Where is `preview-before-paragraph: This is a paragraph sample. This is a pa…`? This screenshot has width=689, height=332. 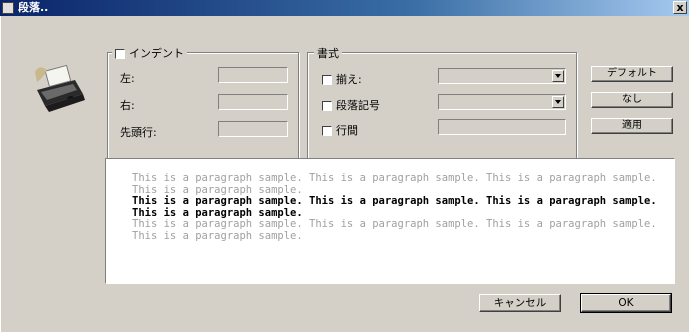
preview-before-paragraph: This is a paragraph sample. This is a pa… is located at coordinates (398, 184).